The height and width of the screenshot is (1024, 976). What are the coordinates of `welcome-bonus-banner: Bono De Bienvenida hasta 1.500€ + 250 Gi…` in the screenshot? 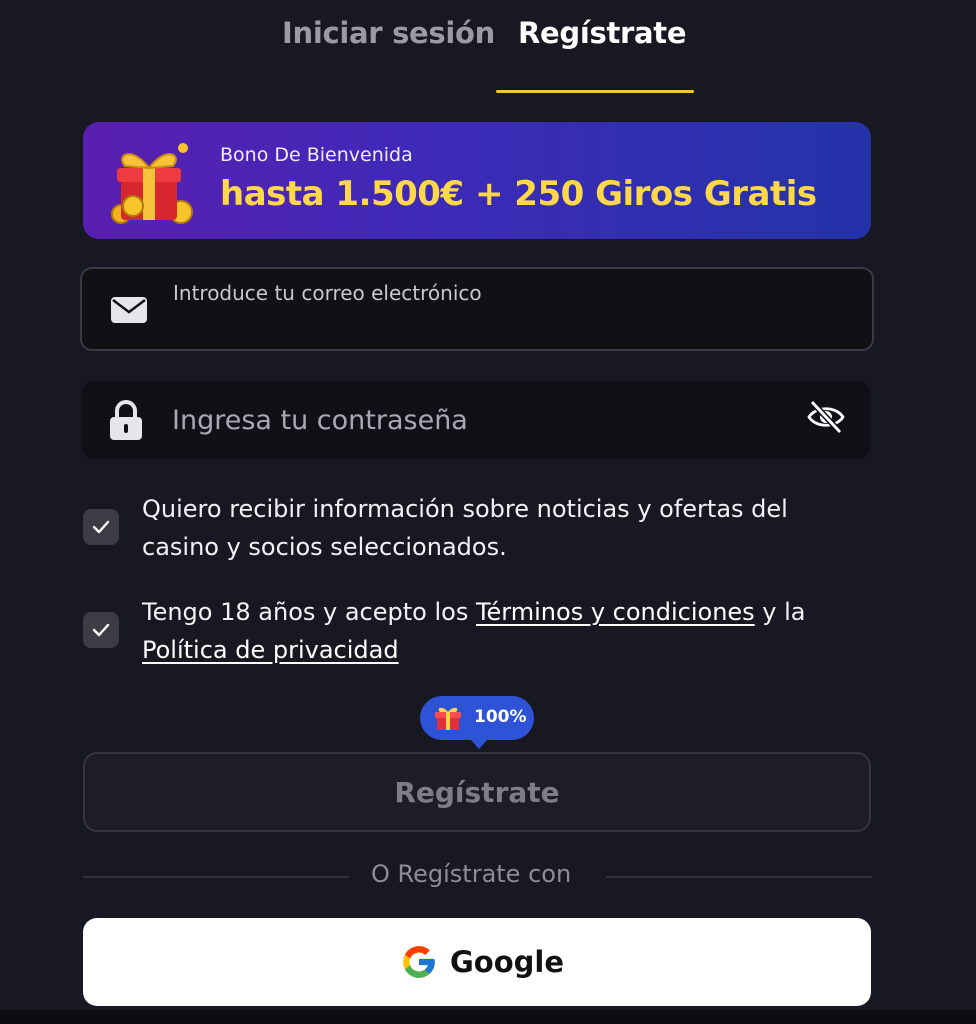 It's located at (477, 180).